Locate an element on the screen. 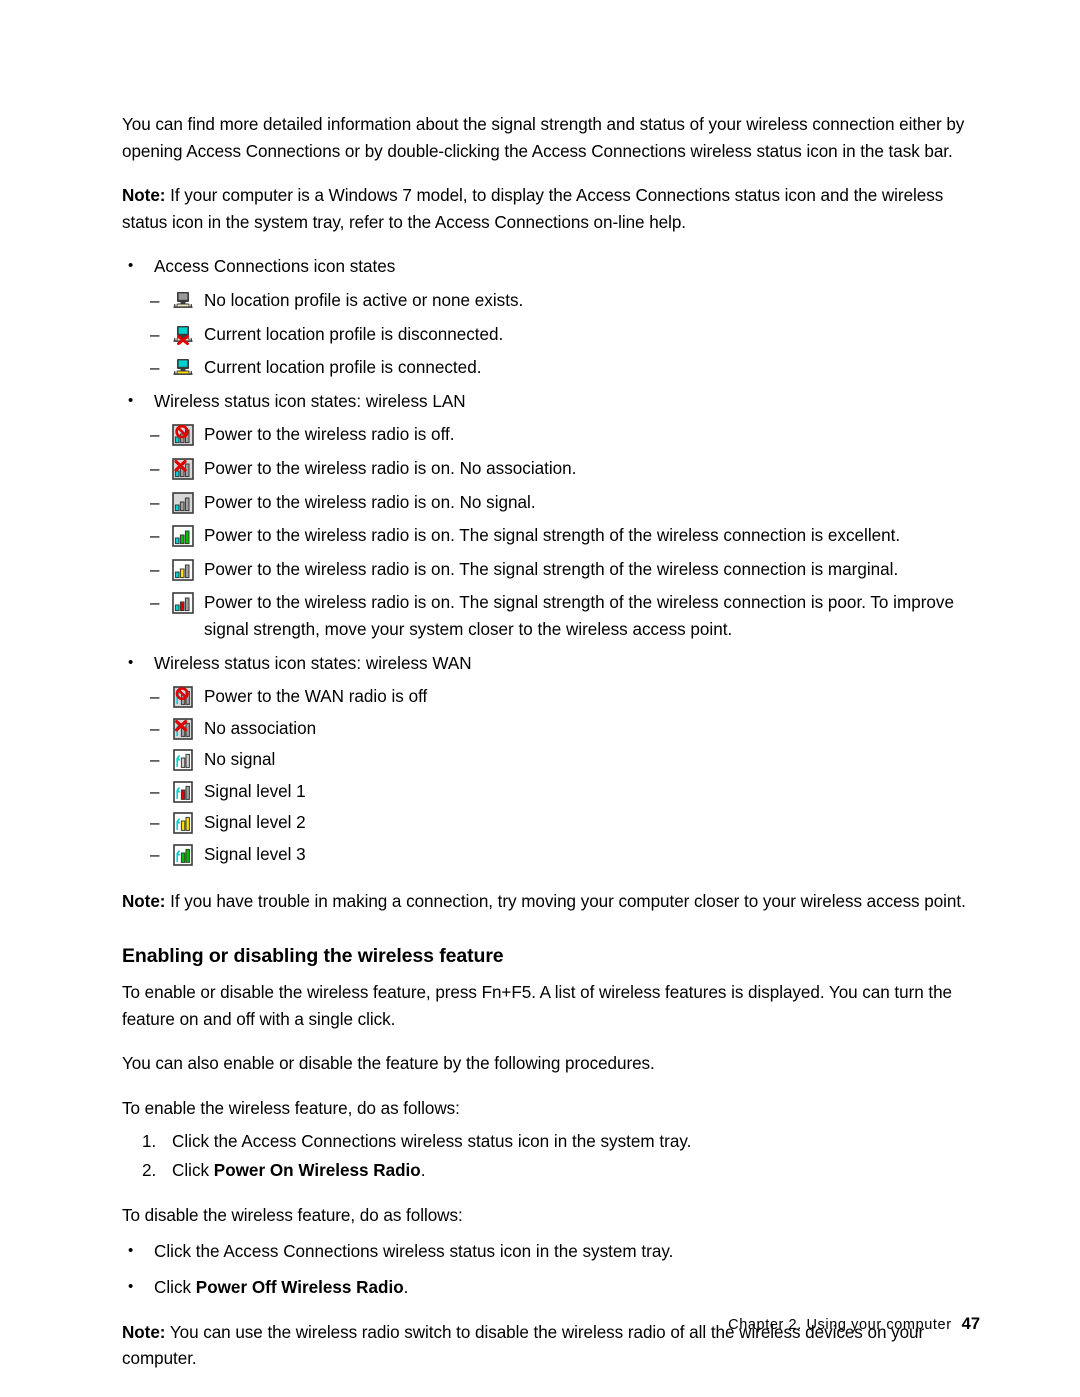 The image size is (1080, 1397). wan-radio-off-icon is located at coordinates (183, 697).